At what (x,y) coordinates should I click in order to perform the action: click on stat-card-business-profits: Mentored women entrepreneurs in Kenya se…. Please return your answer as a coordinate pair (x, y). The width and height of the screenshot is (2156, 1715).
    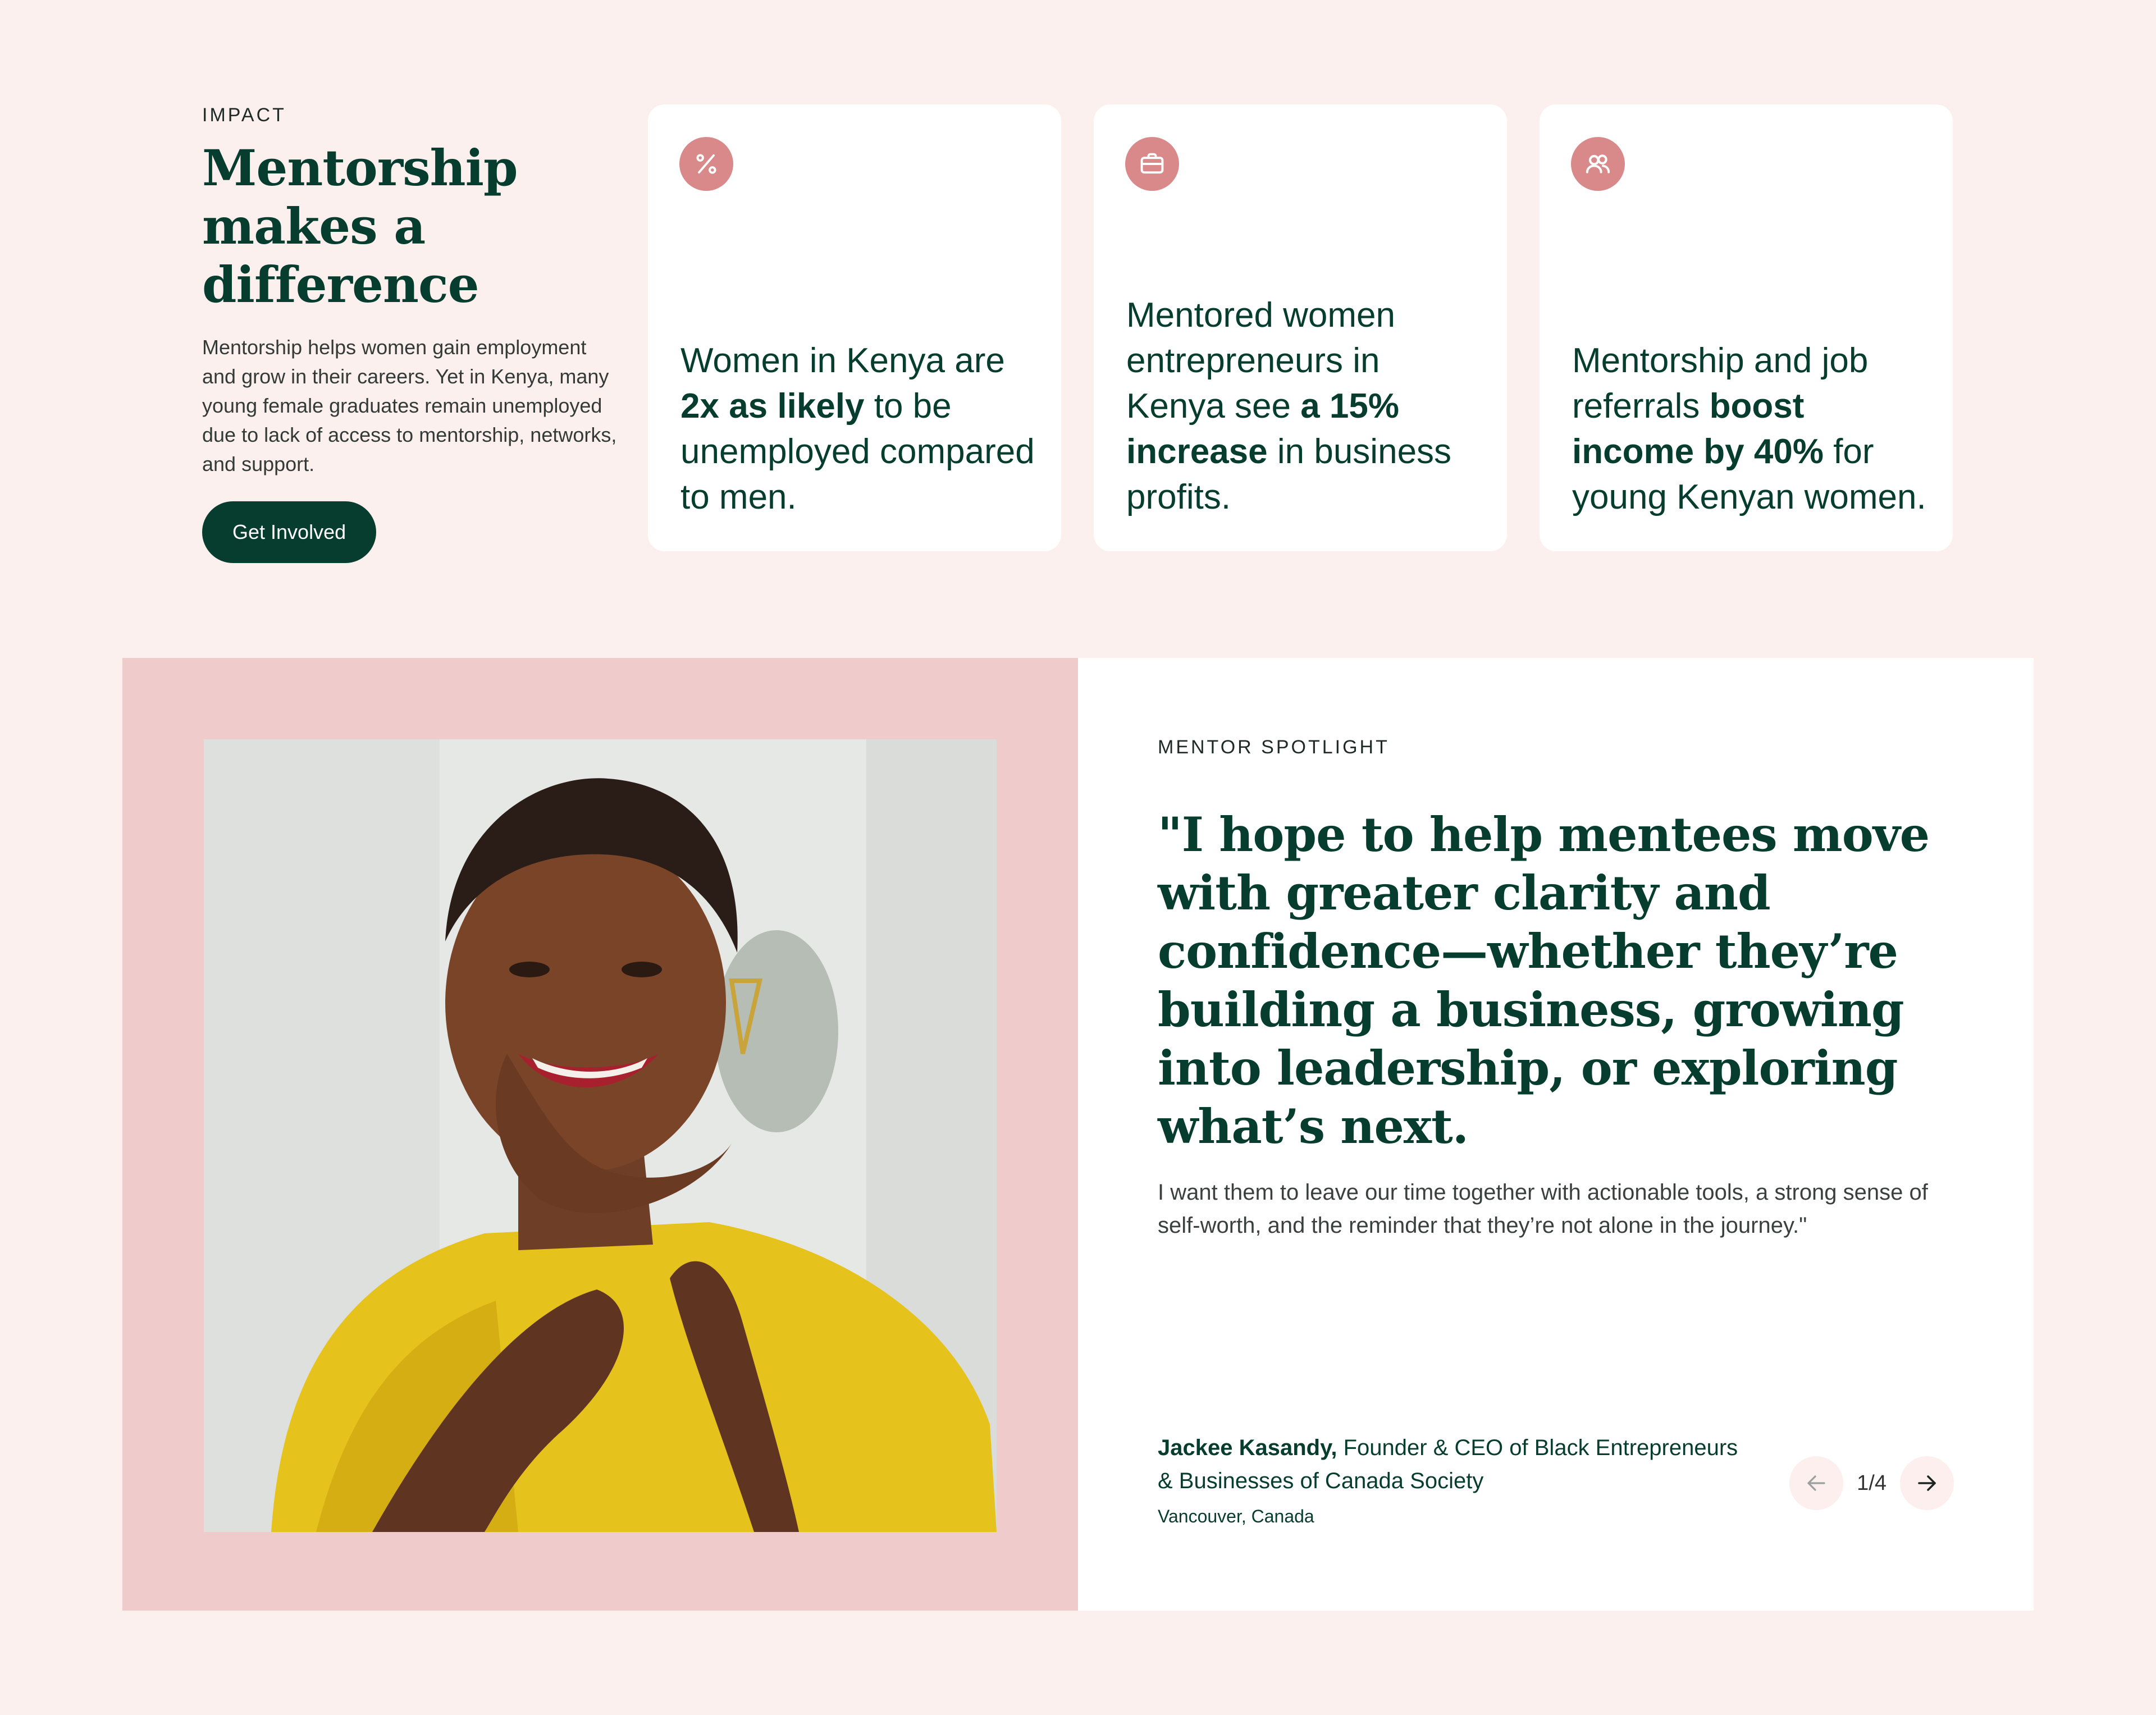
    Looking at the image, I should click on (1300, 327).